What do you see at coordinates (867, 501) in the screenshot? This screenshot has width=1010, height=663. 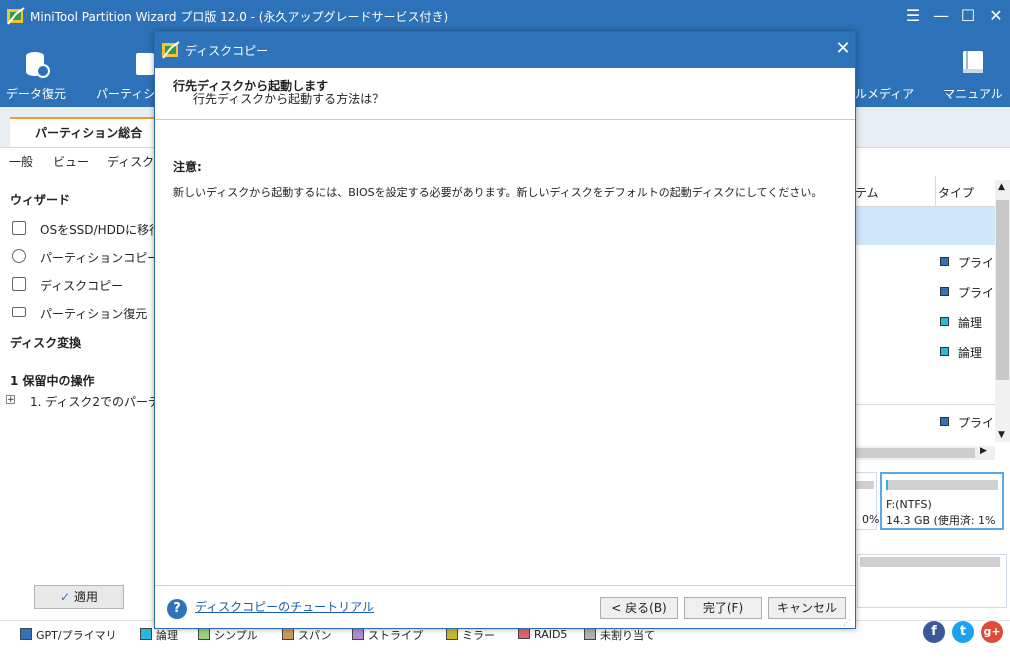 I see `partition-block: 0%` at bounding box center [867, 501].